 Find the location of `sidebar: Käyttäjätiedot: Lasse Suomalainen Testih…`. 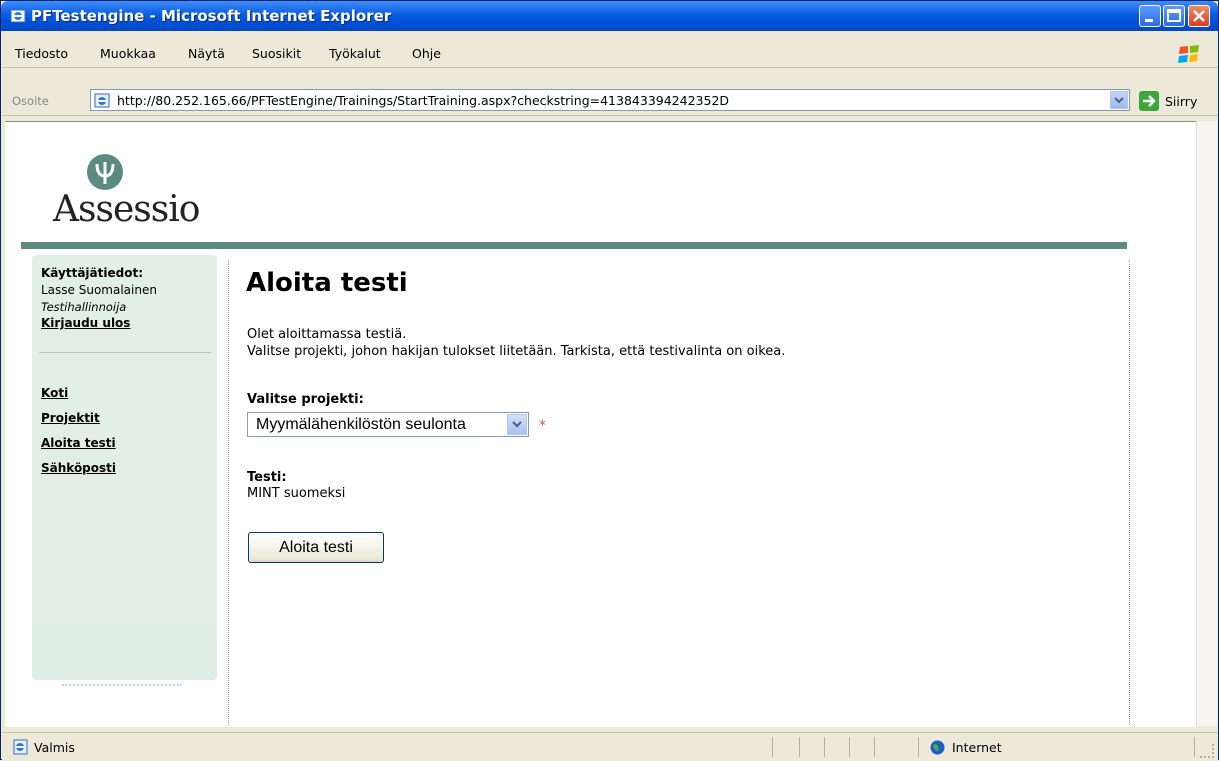

sidebar: Käyttäjätiedot: Lasse Suomalainen Testih… is located at coordinates (124, 470).